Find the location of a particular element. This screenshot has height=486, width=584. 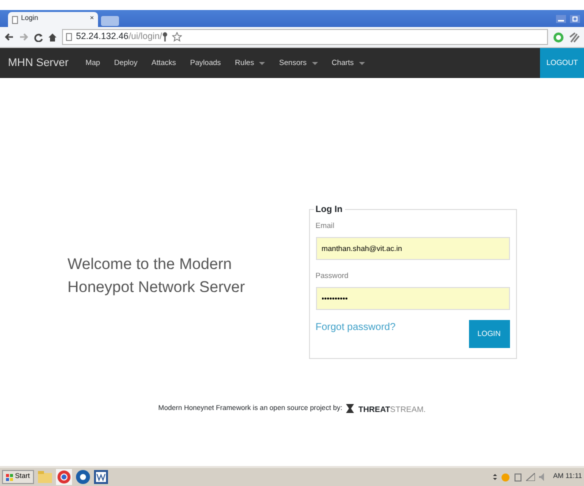

app-icon is located at coordinates (82, 477).